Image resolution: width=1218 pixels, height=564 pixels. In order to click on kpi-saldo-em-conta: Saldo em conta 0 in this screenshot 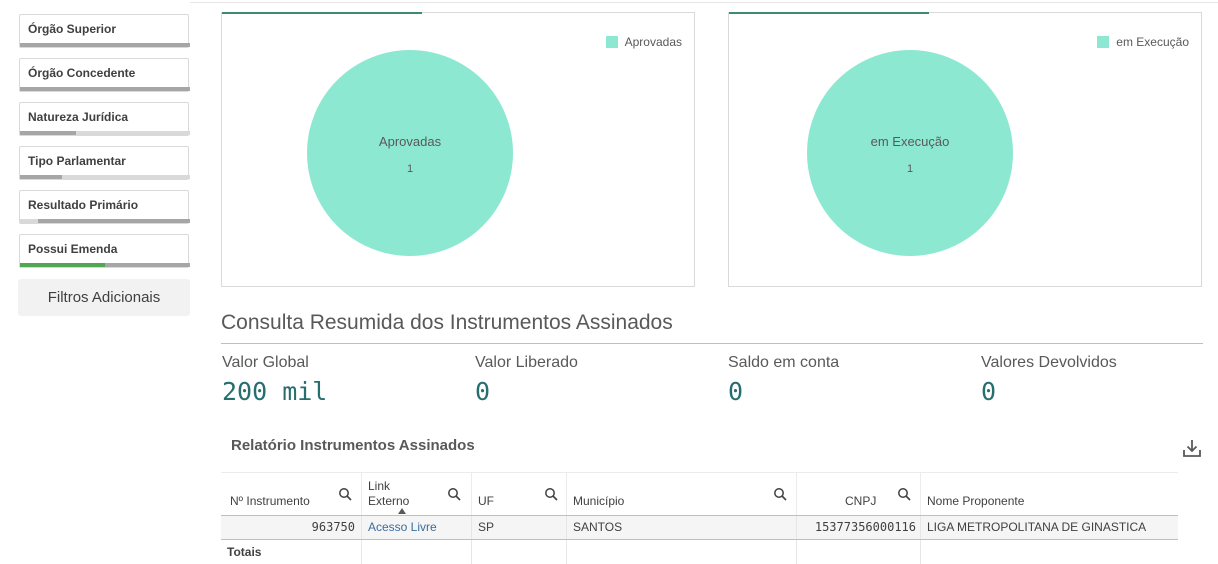, I will do `click(783, 380)`.